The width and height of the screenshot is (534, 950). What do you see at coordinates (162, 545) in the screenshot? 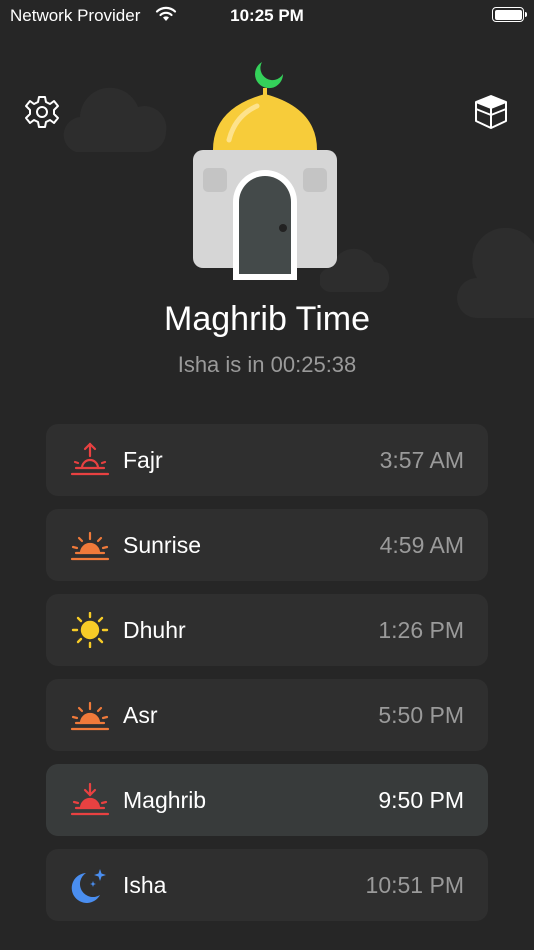
I see `prayer-name: Sunrise` at bounding box center [162, 545].